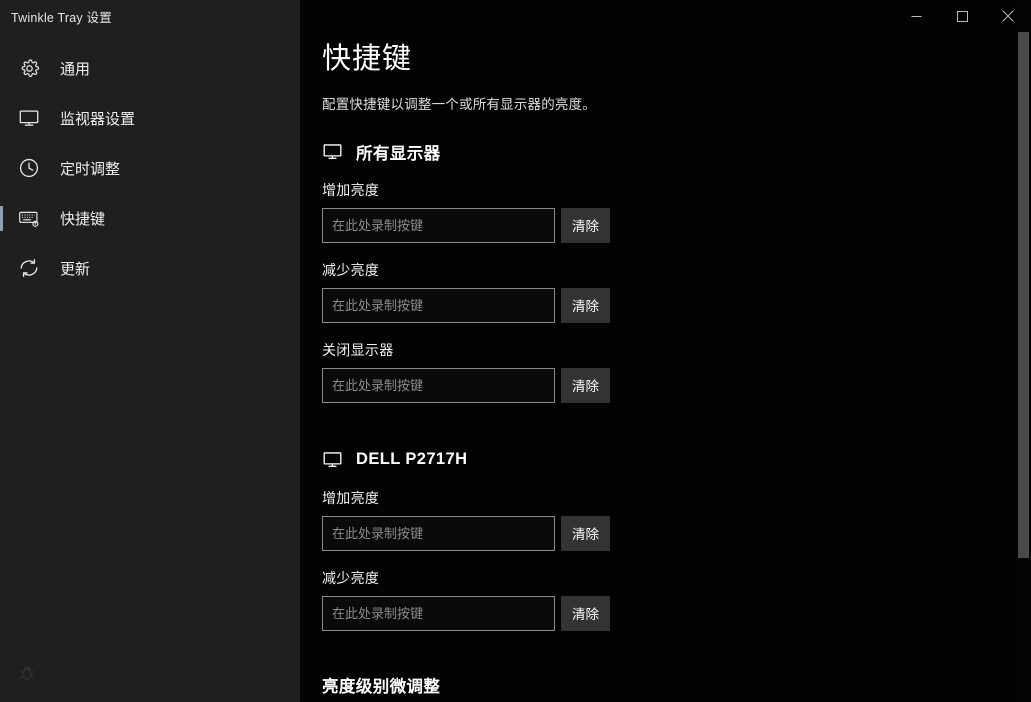 The height and width of the screenshot is (702, 1031). I want to click on section-header: DELL P2717H, so click(676, 460).